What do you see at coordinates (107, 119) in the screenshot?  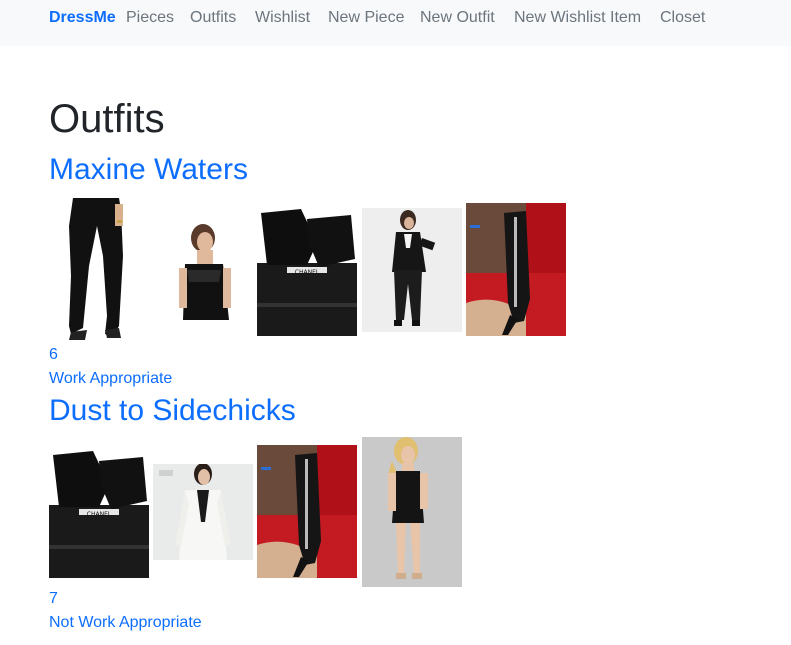 I see `page-title: Outfits` at bounding box center [107, 119].